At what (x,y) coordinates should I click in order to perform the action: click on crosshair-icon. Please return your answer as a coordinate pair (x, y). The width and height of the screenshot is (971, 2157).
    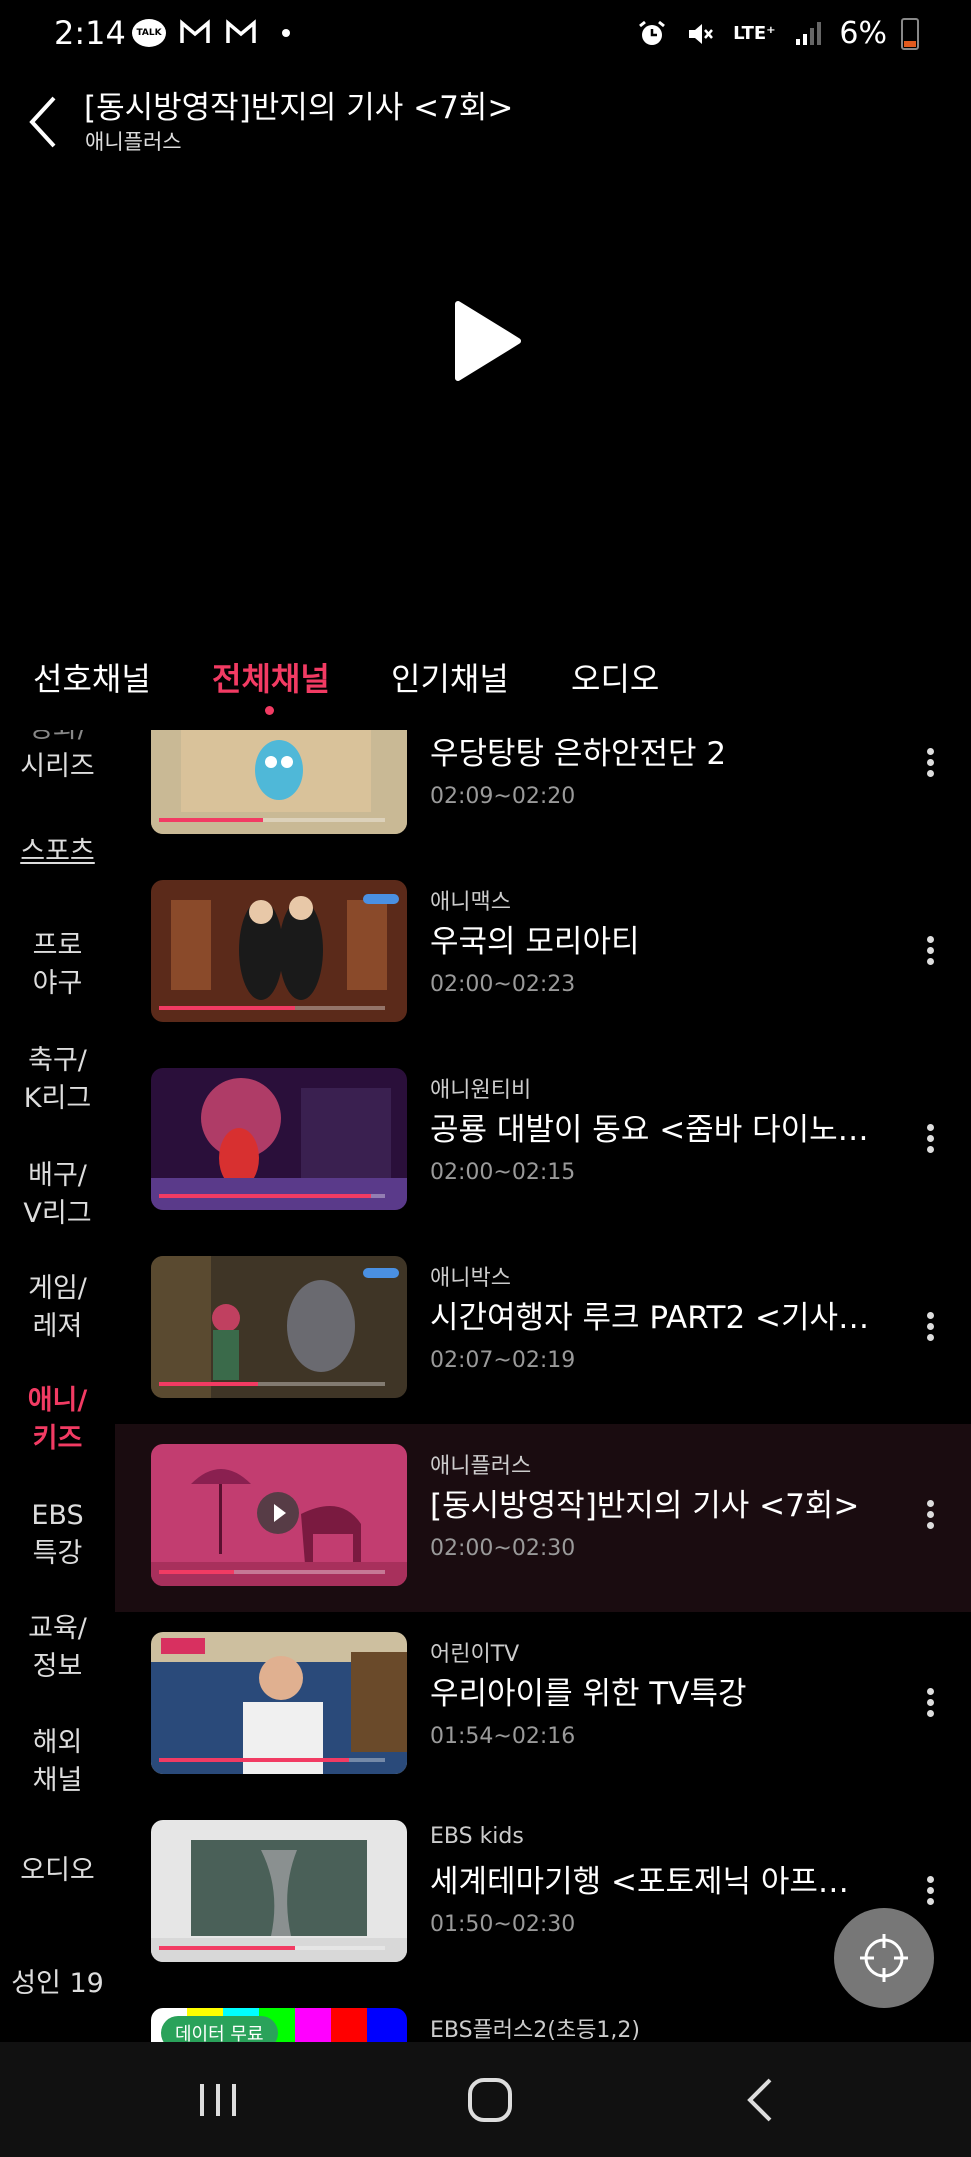
    Looking at the image, I should click on (884, 1958).